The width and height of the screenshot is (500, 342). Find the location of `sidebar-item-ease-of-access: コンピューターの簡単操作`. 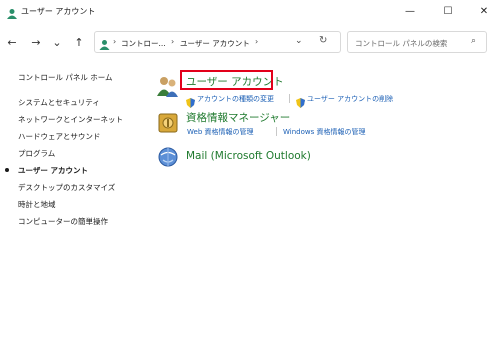

sidebar-item-ease-of-access: コンピューターの簡単操作 is located at coordinates (63, 221).